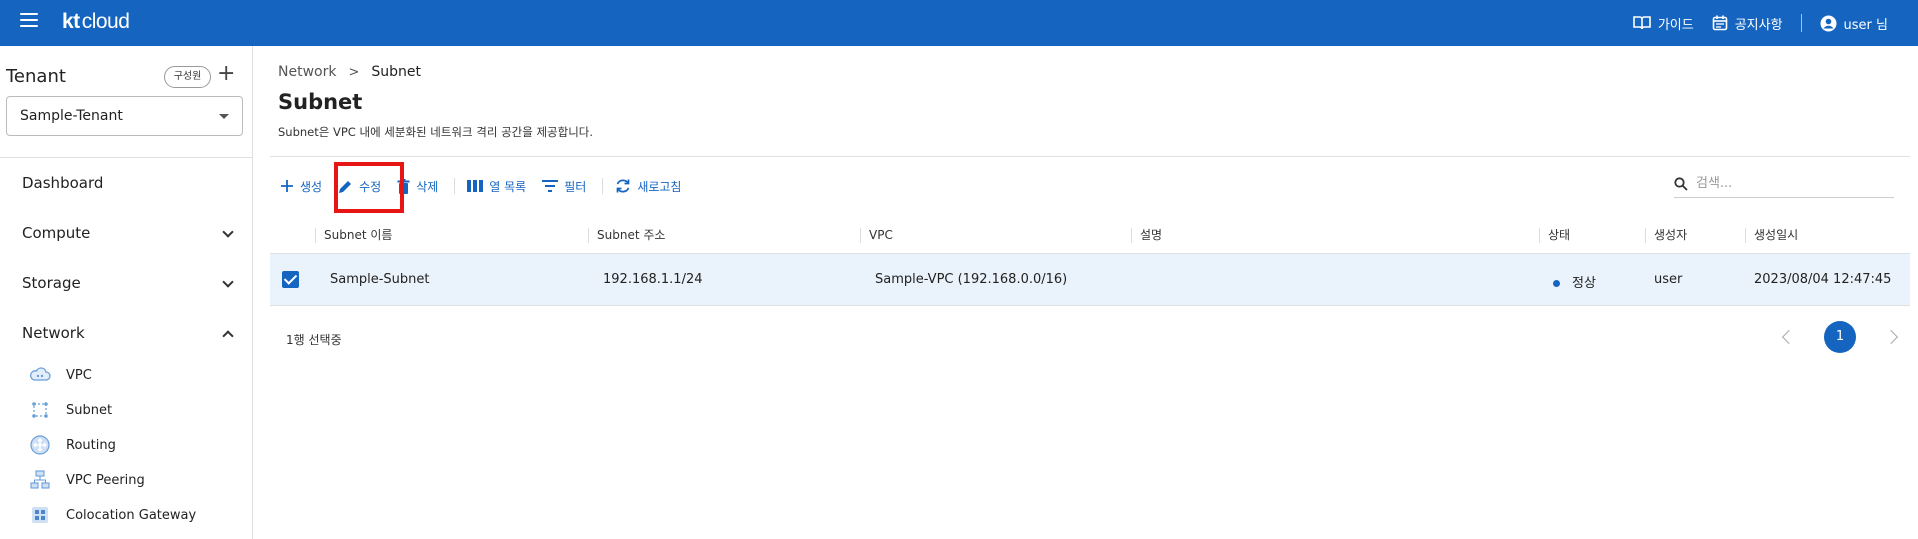 The image size is (1918, 539). What do you see at coordinates (1146, 235) in the screenshot?
I see `column-header-description: 설명` at bounding box center [1146, 235].